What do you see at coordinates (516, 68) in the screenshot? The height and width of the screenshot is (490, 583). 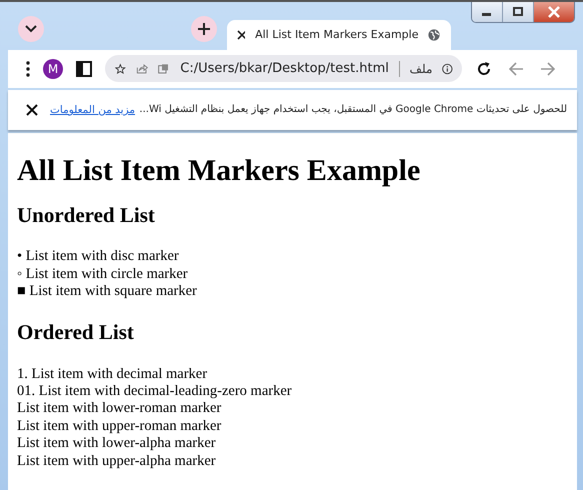 I see `back-arrow-icon` at bounding box center [516, 68].